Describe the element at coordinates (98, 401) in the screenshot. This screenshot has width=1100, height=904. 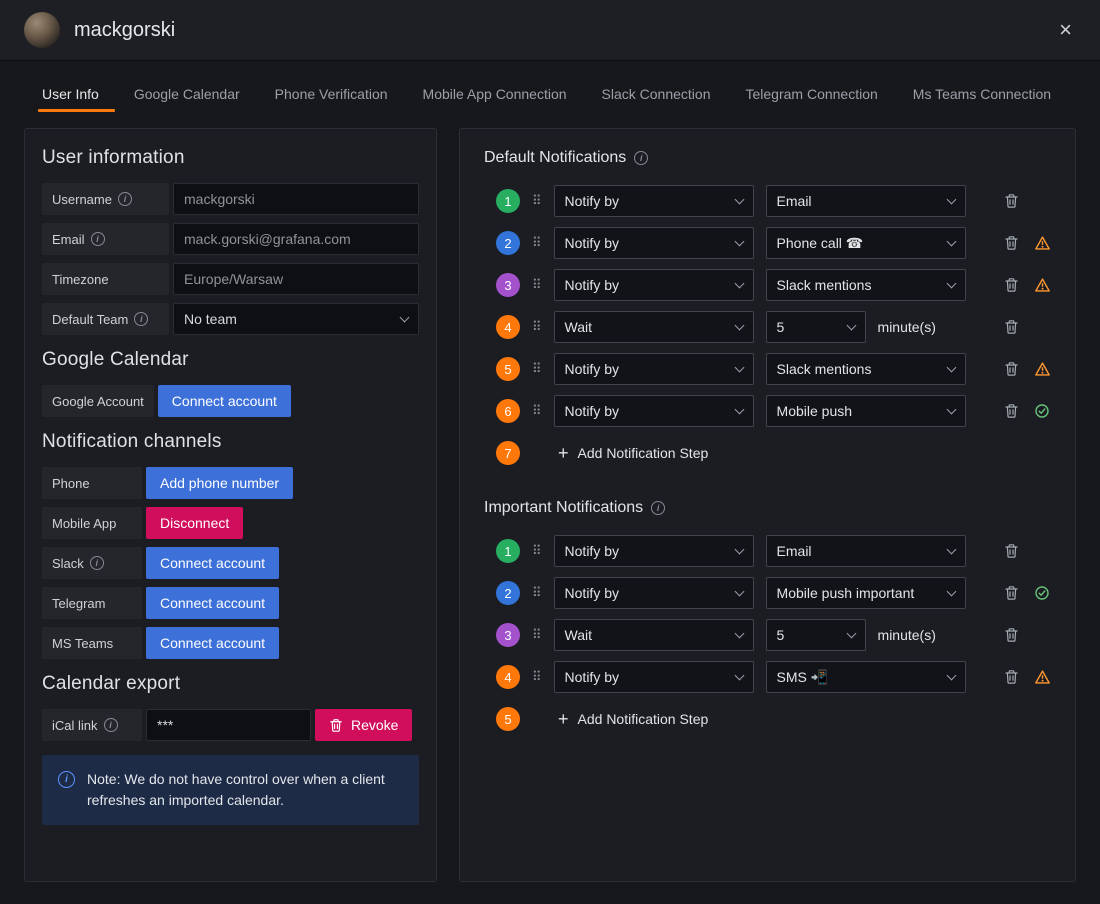
I see `google-account-label-text: Google Account` at that location.